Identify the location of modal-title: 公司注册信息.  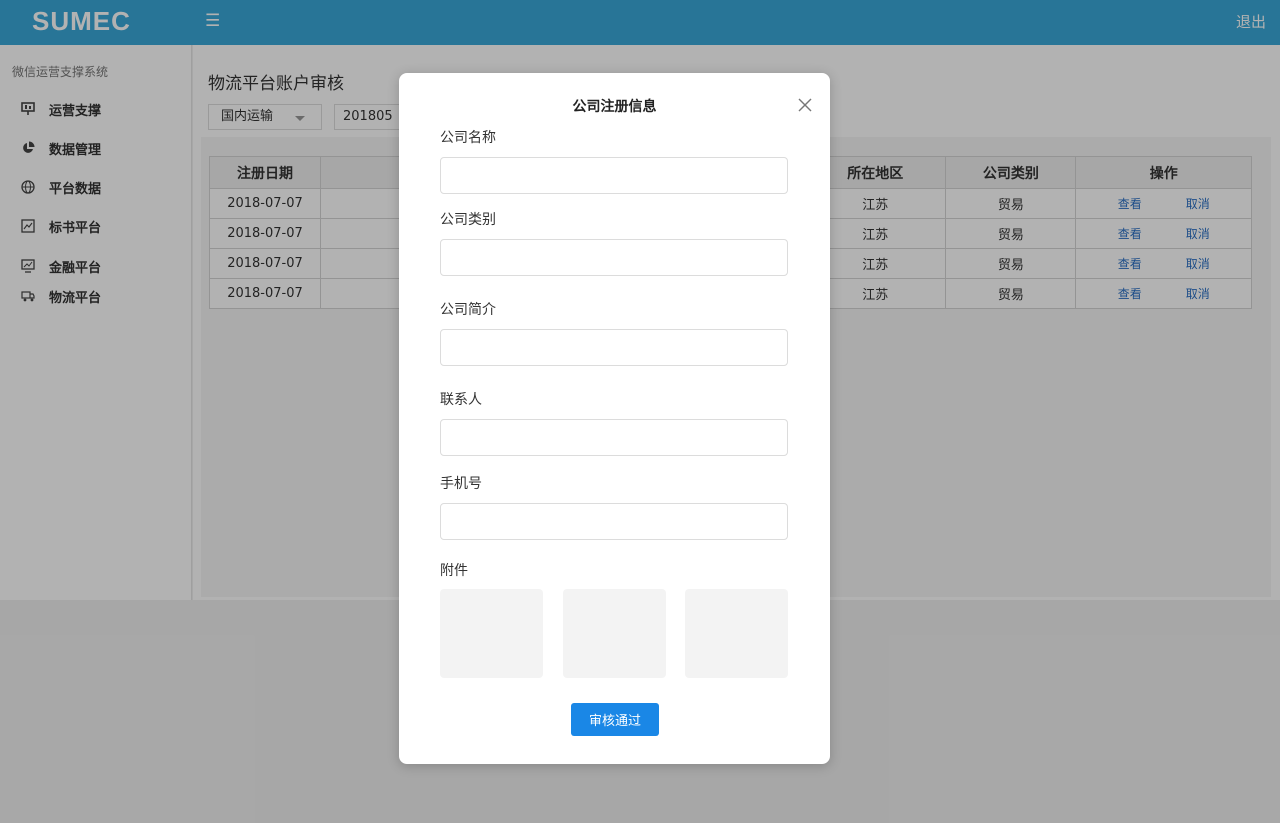
(614, 107).